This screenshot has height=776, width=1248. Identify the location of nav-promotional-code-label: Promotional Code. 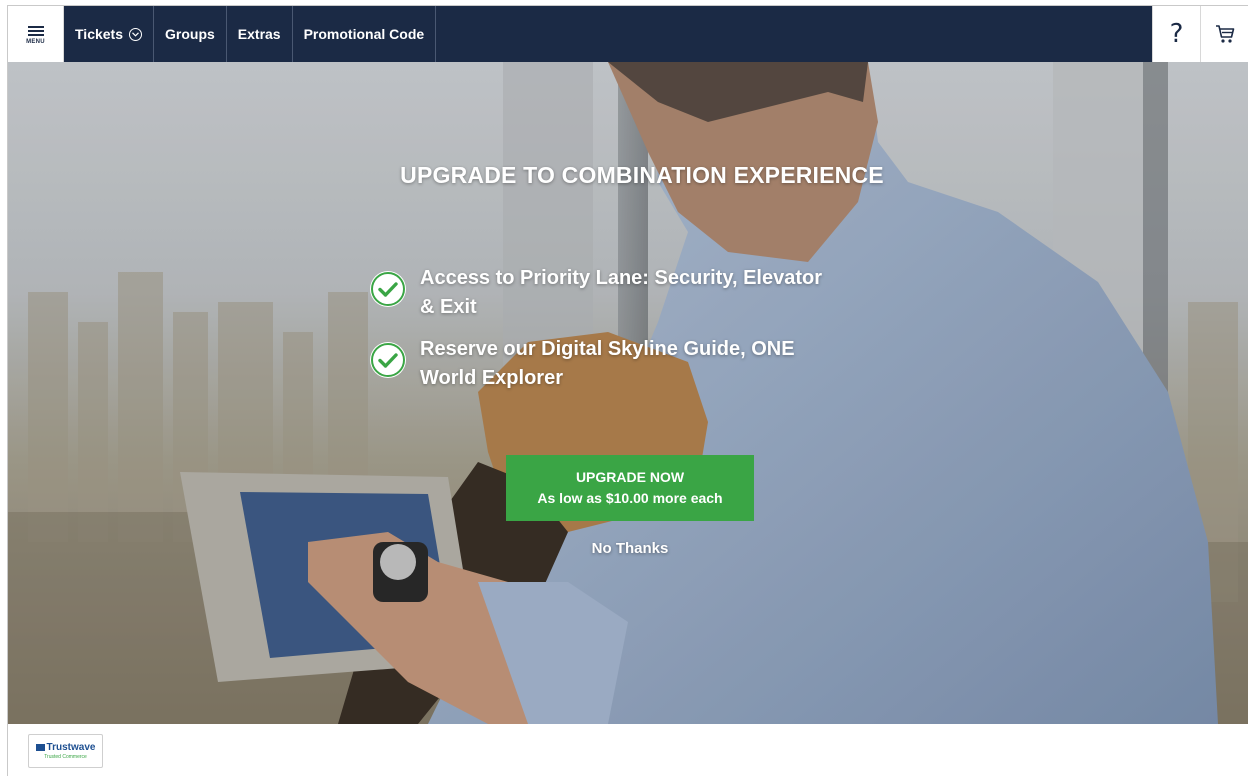
(364, 34).